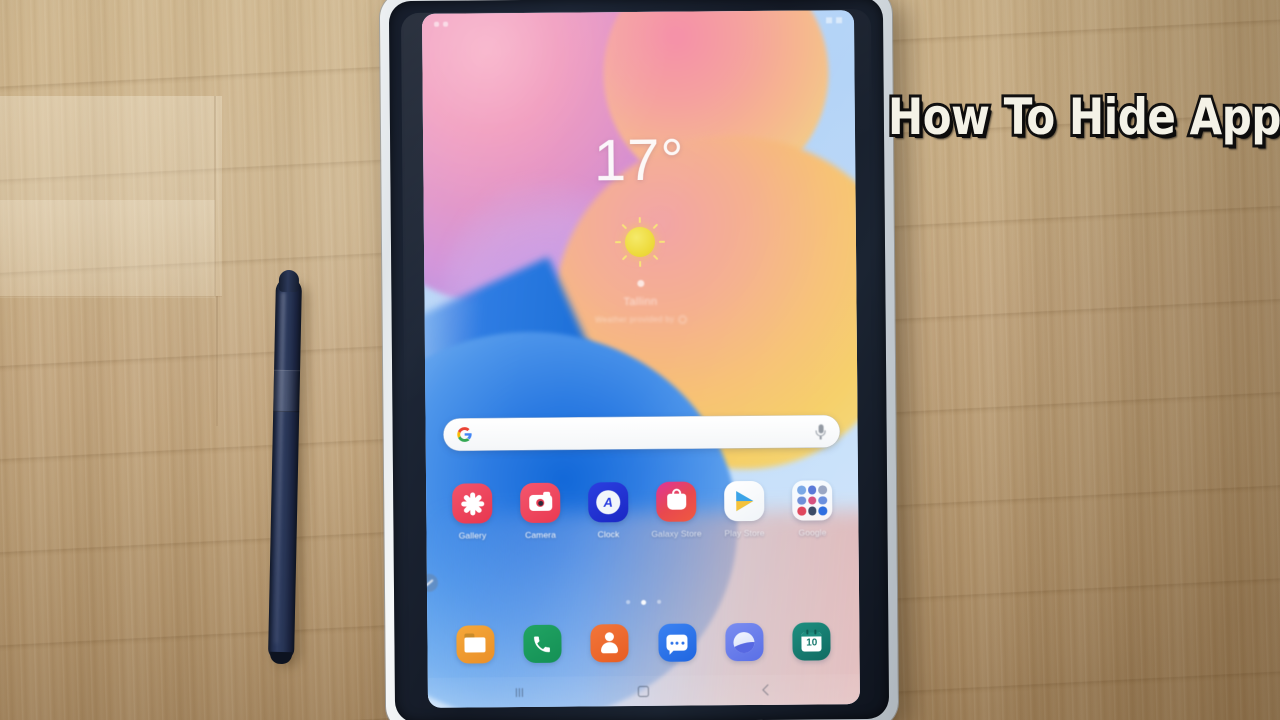 The height and width of the screenshot is (720, 1280). What do you see at coordinates (475, 644) in the screenshot?
I see `folder-icon` at bounding box center [475, 644].